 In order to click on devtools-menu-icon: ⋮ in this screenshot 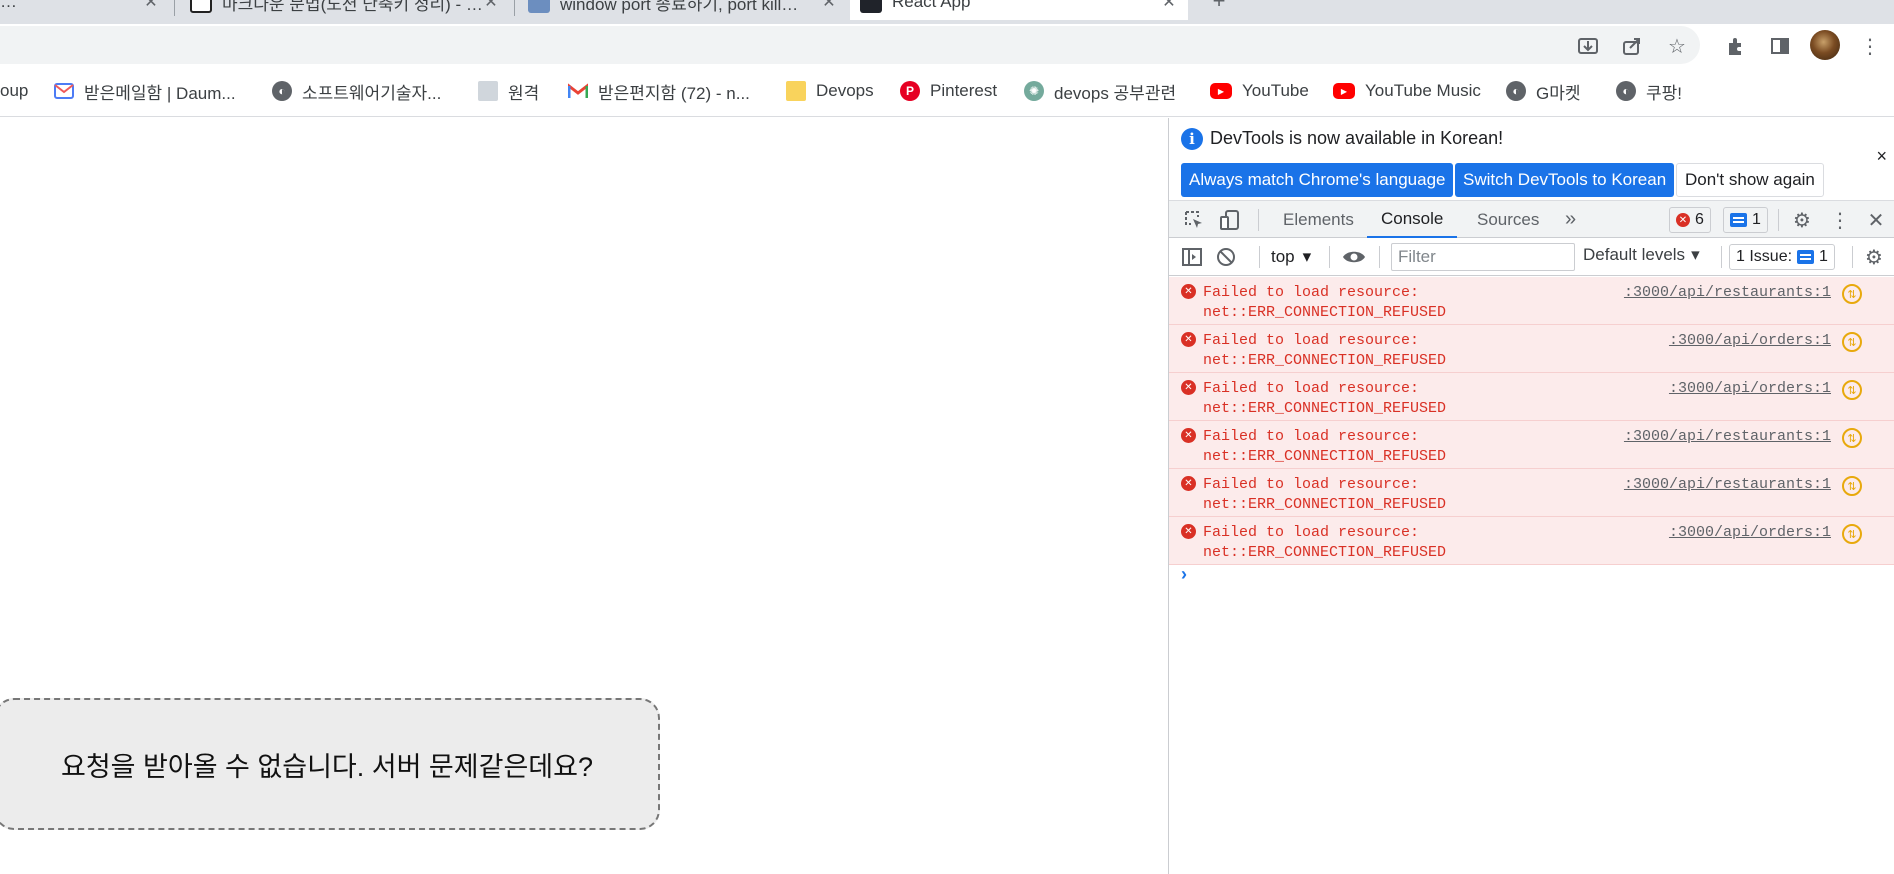, I will do `click(1840, 220)`.